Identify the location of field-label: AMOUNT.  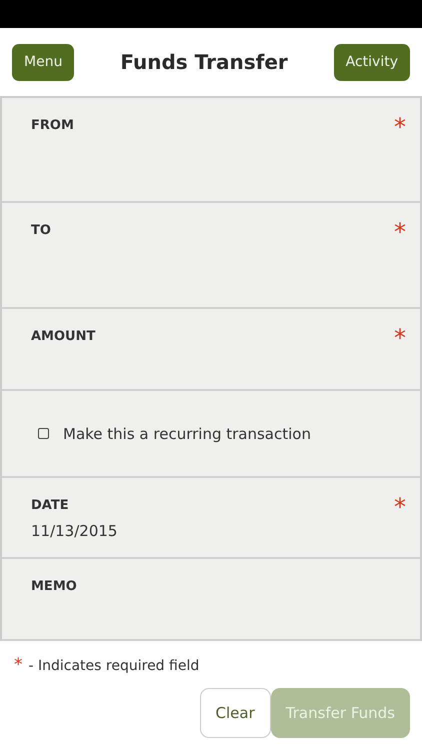
(63, 336).